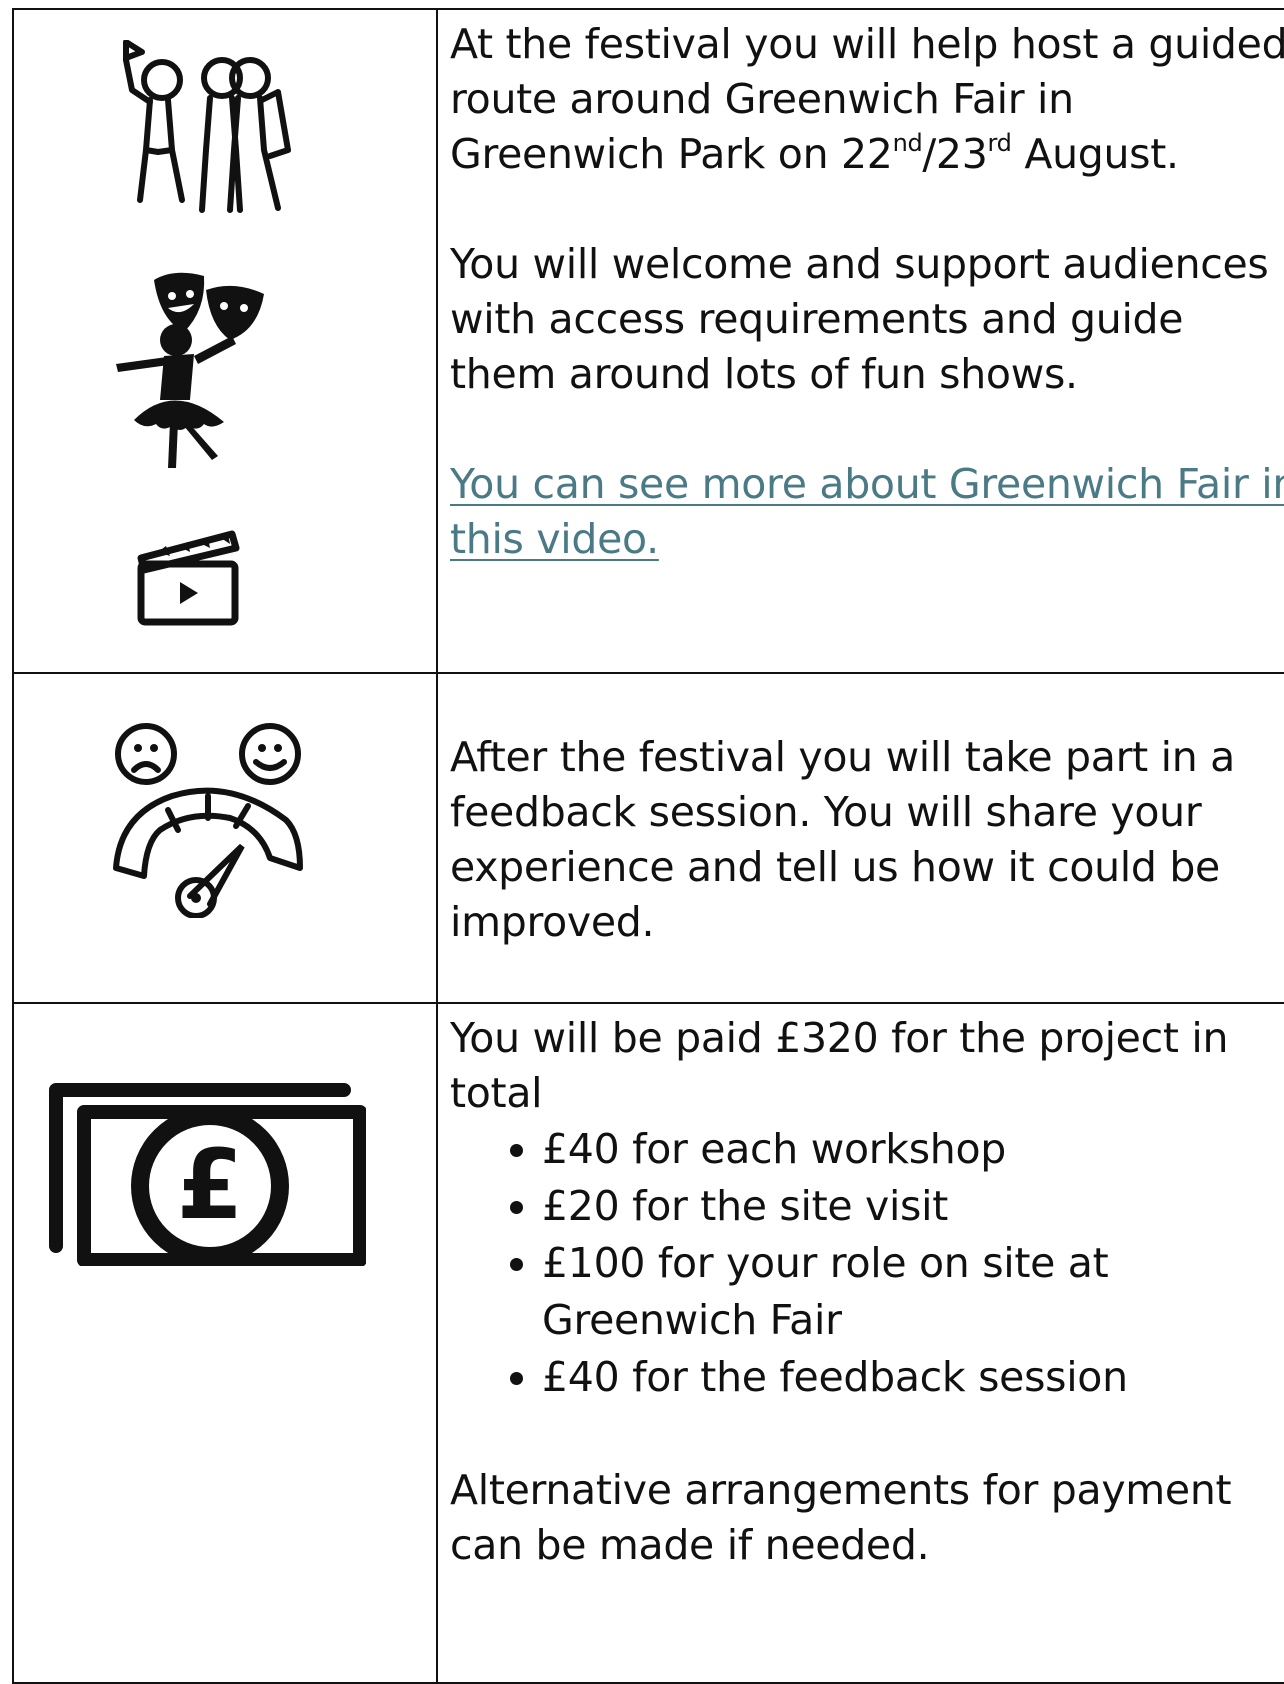 This screenshot has height=1684, width=1284. What do you see at coordinates (188, 578) in the screenshot?
I see `video-clapperboard-icon` at bounding box center [188, 578].